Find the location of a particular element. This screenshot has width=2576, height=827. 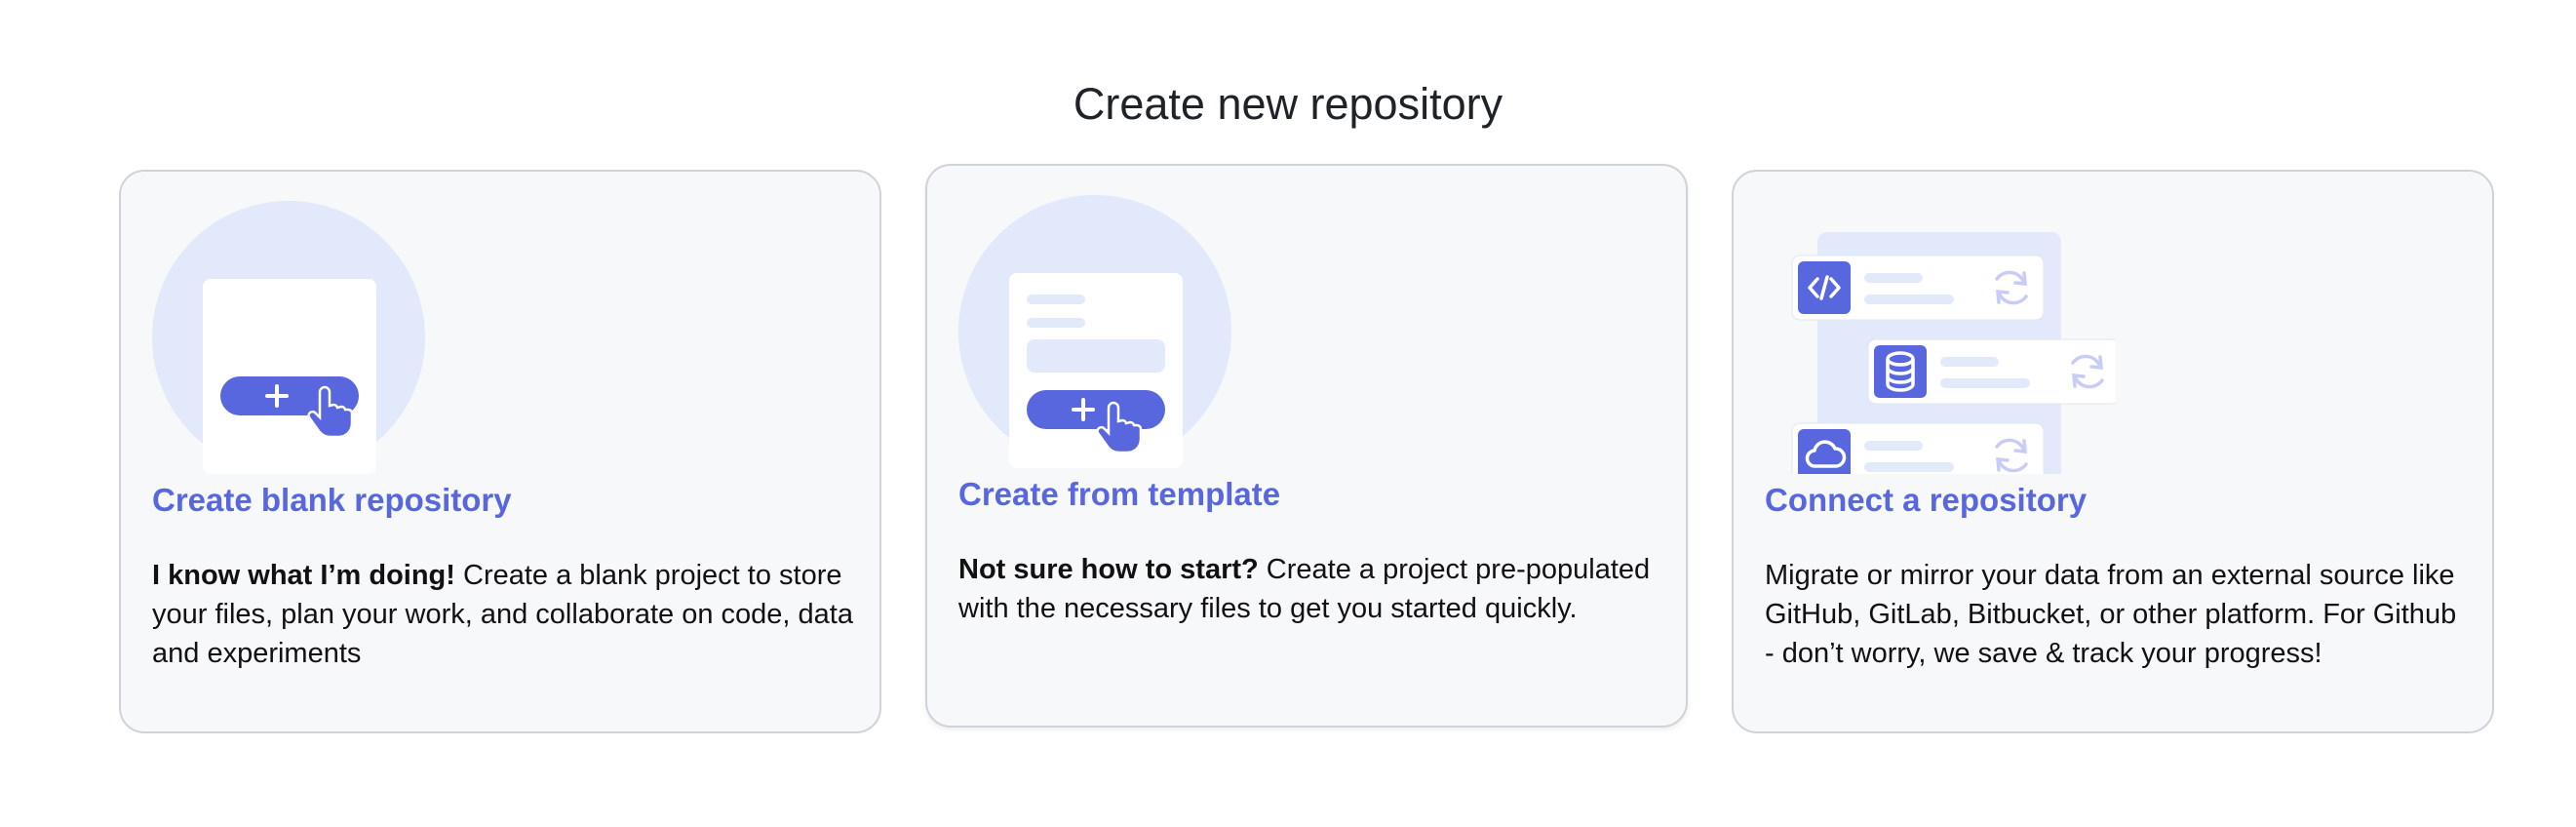

card-title: Create from template is located at coordinates (1119, 494).